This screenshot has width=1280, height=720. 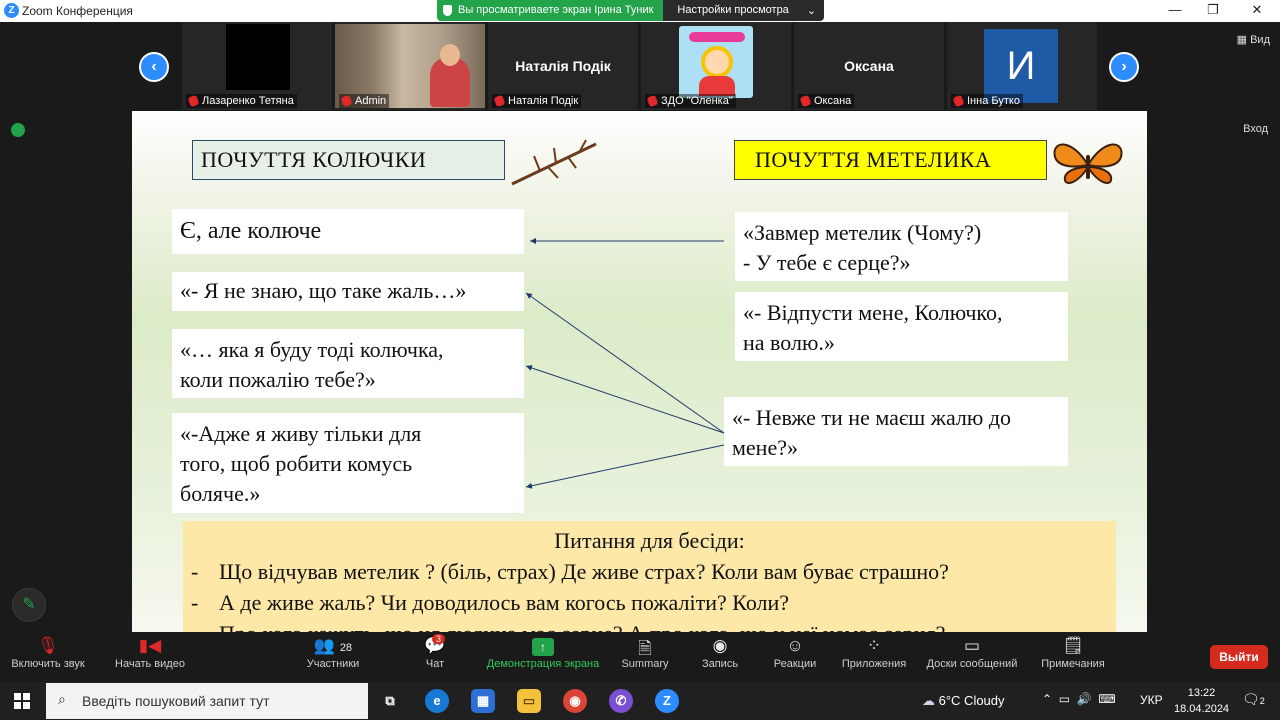 What do you see at coordinates (1243, 40) in the screenshot?
I see `grid-icon: ▦` at bounding box center [1243, 40].